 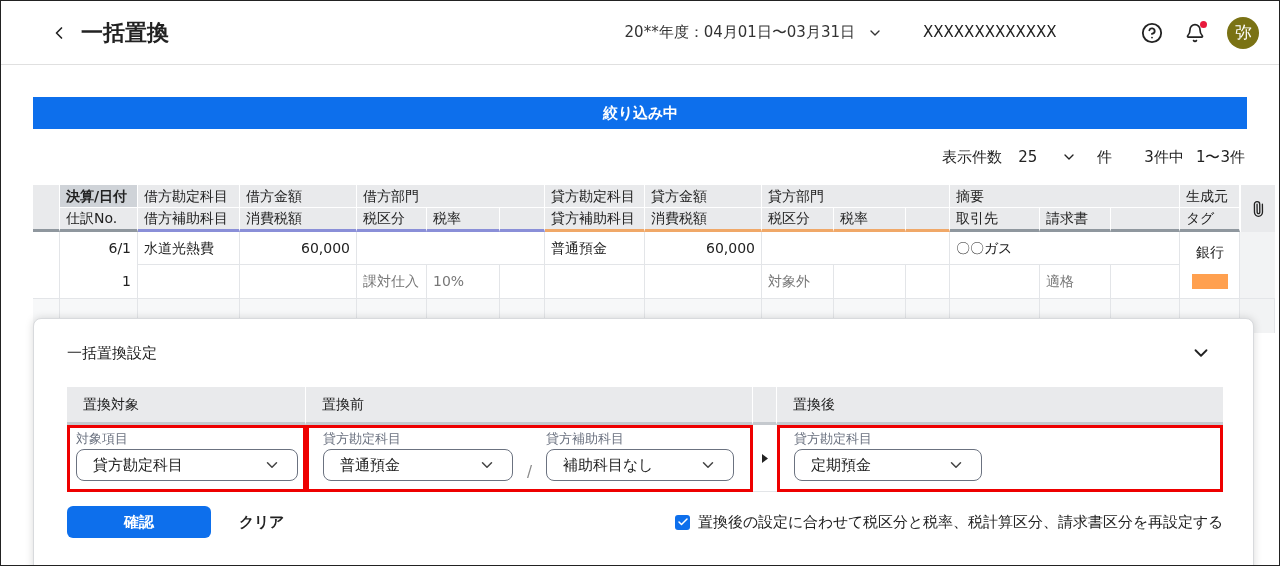 I want to click on column-header: 決算/日付, so click(x=97, y=196).